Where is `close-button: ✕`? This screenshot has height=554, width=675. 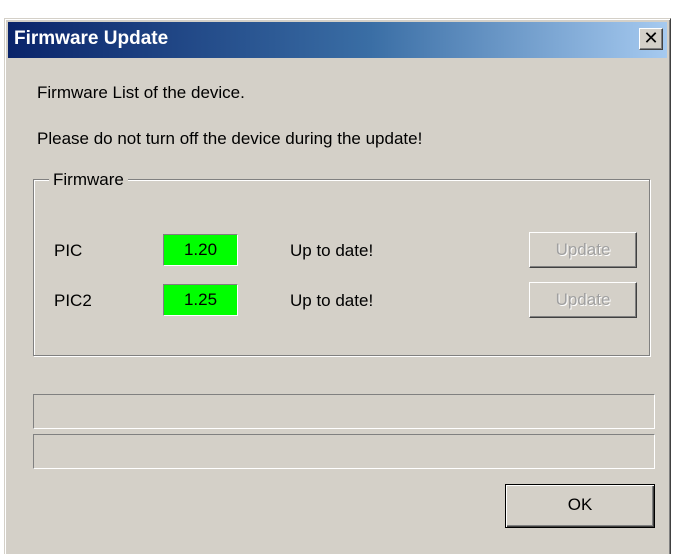
close-button: ✕ is located at coordinates (651, 39).